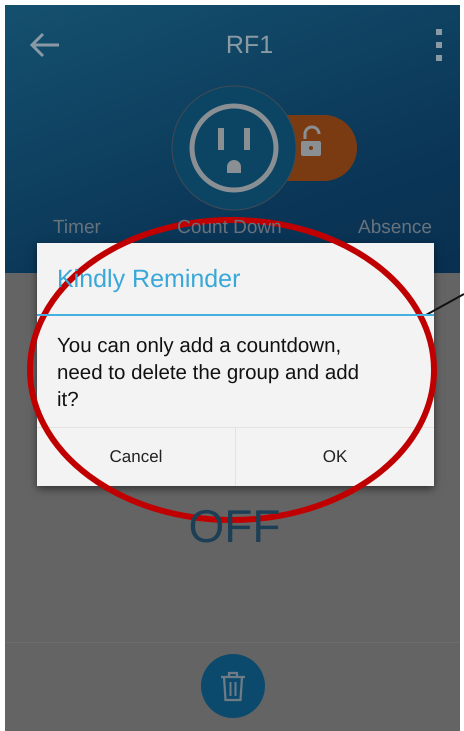  What do you see at coordinates (445, 304) in the screenshot?
I see `leader-line` at bounding box center [445, 304].